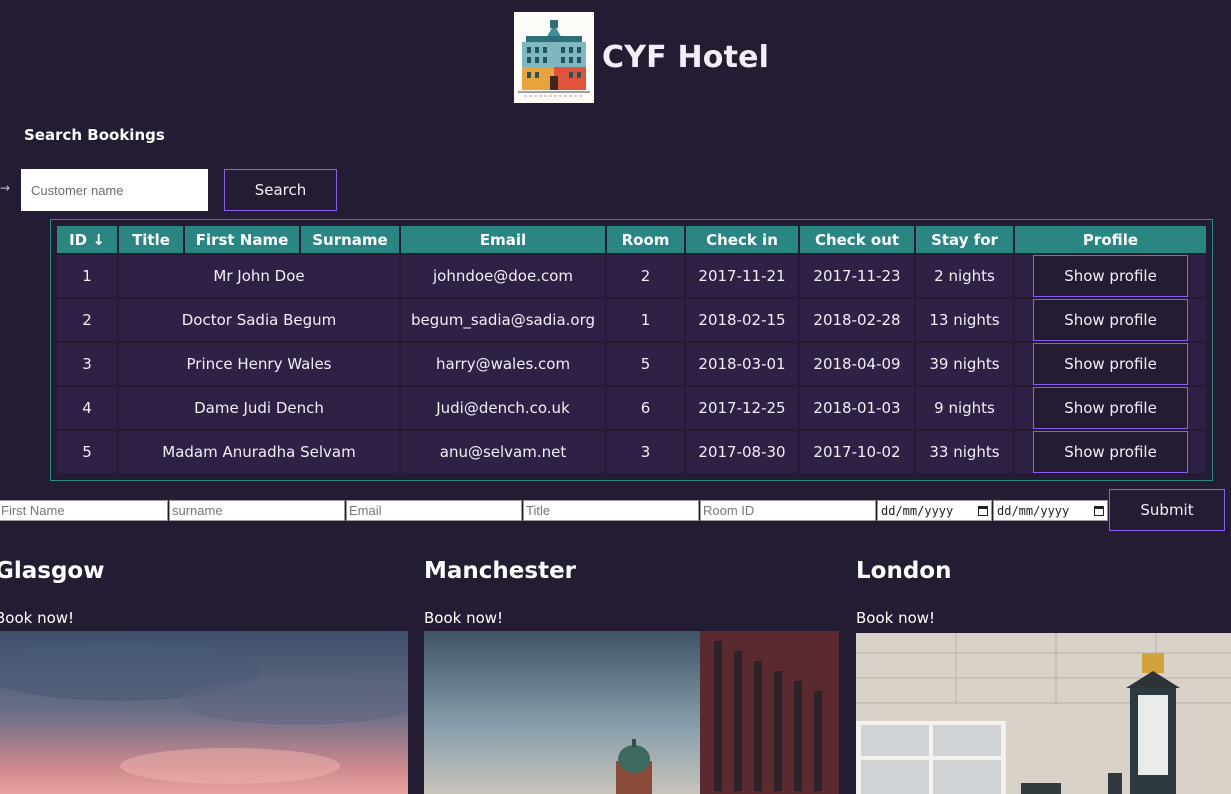 The height and width of the screenshot is (794, 1231). What do you see at coordinates (742, 408) in the screenshot?
I see `cell-check-in: 2017-12-25` at bounding box center [742, 408].